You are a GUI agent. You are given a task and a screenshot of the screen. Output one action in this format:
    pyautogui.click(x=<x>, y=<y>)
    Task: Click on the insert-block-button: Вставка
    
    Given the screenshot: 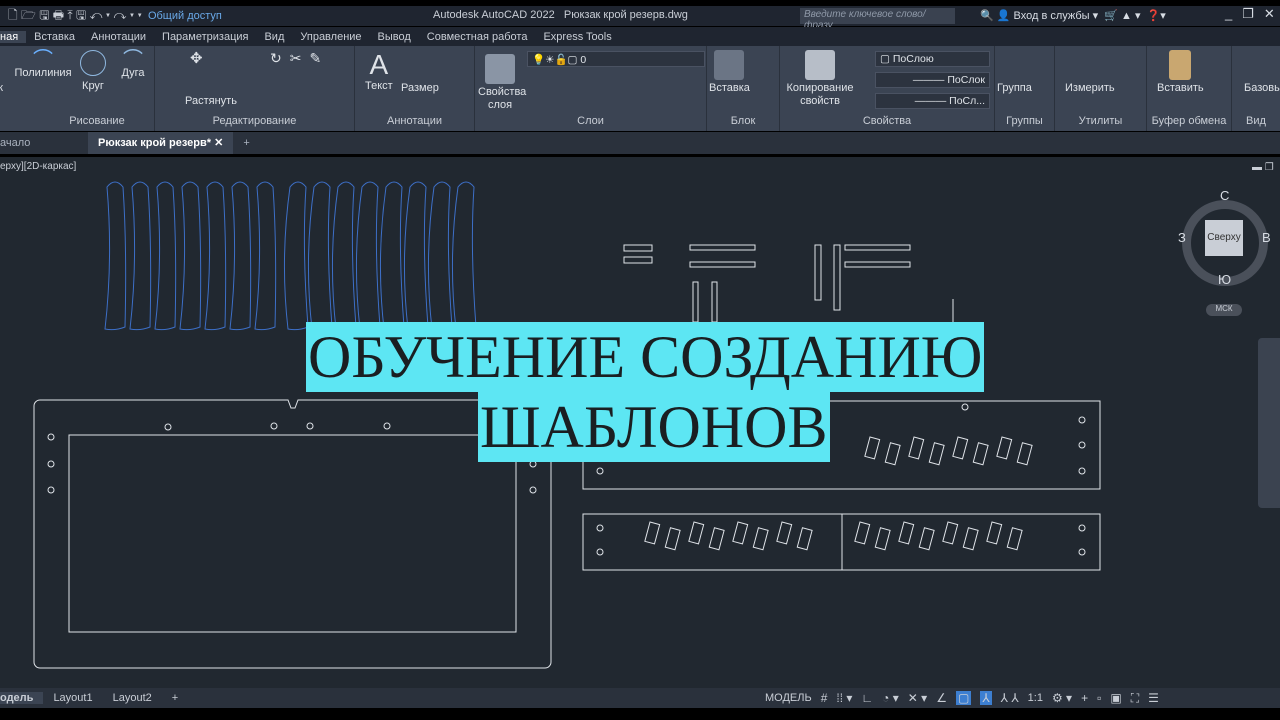 What is the action you would take?
    pyautogui.click(x=729, y=72)
    